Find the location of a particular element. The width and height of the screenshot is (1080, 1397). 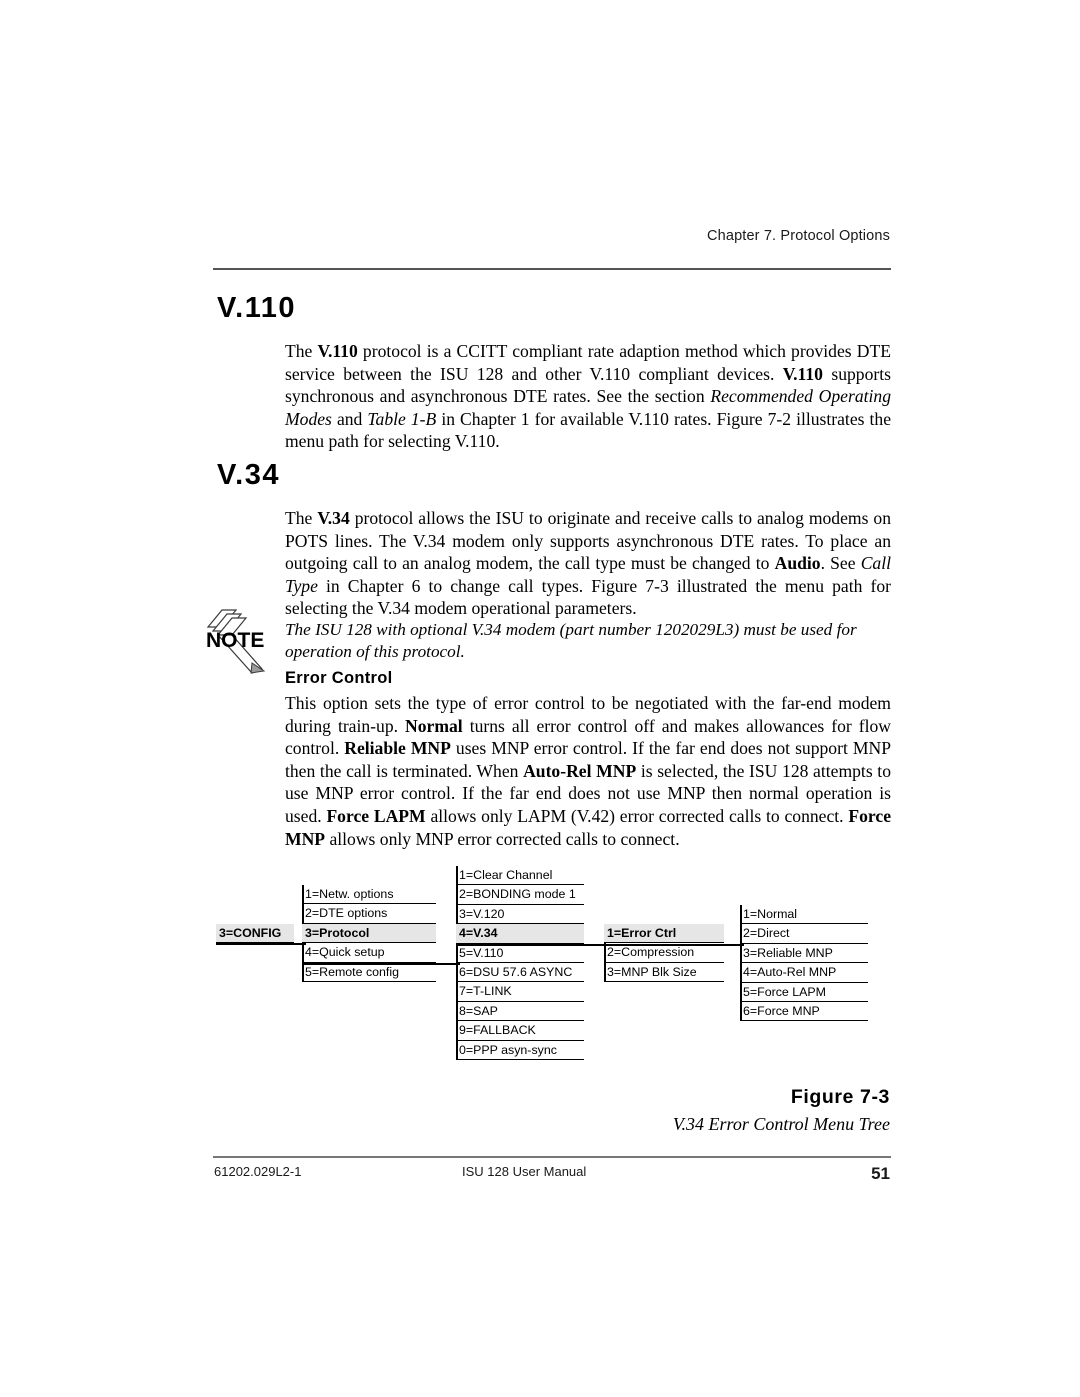

menu-item-label: 2=BONDING mode 1 is located at coordinates (517, 894).